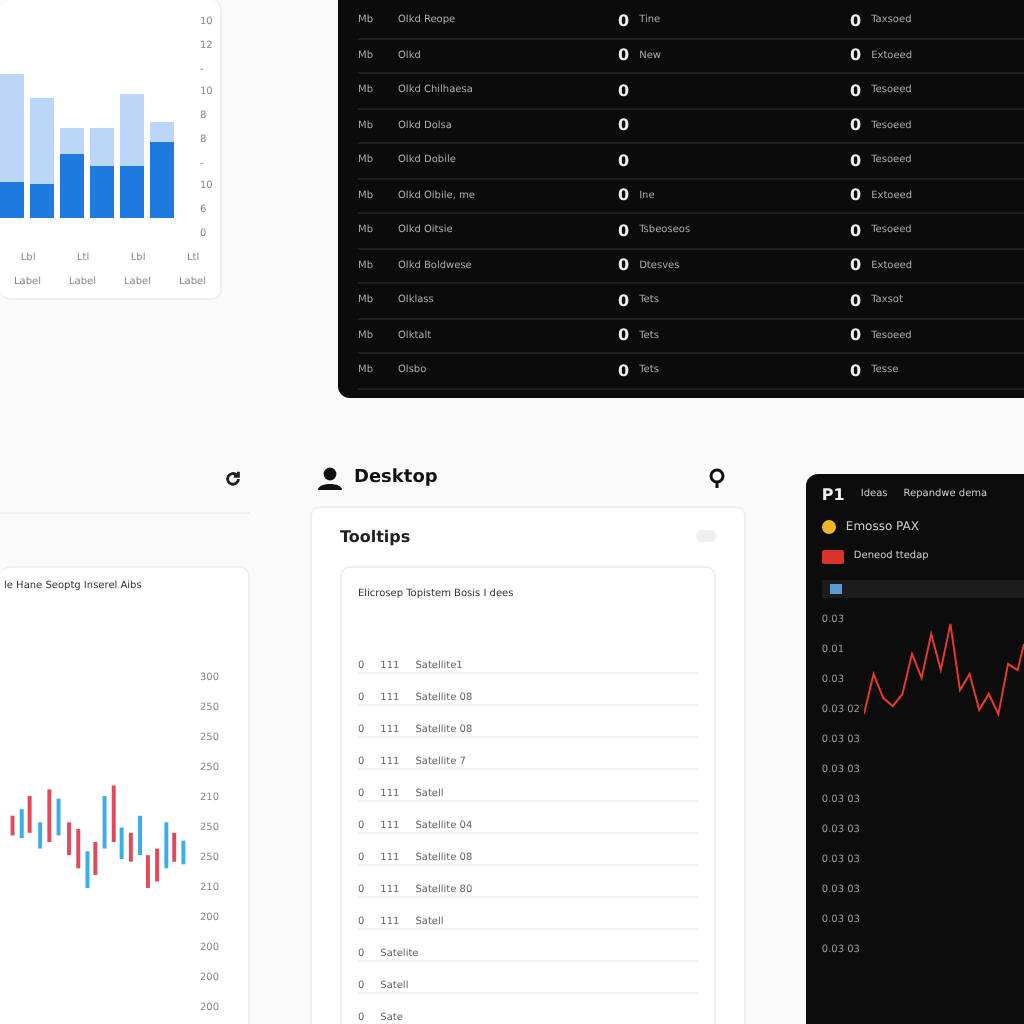  What do you see at coordinates (833, 494) in the screenshot?
I see `brand-label: P1` at bounding box center [833, 494].